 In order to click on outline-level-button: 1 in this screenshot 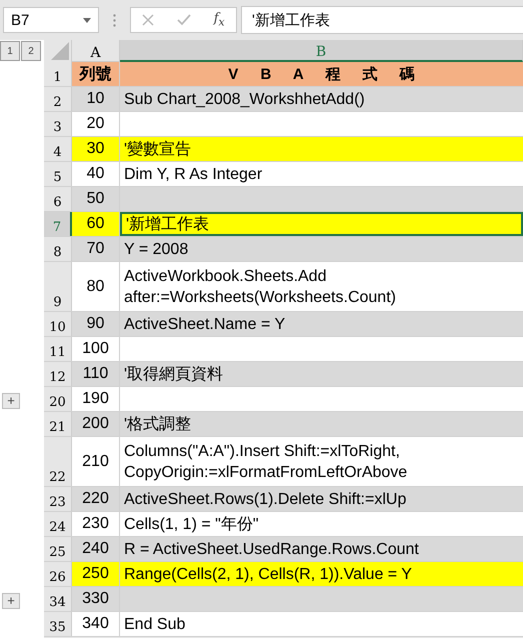, I will do `click(10, 51)`.